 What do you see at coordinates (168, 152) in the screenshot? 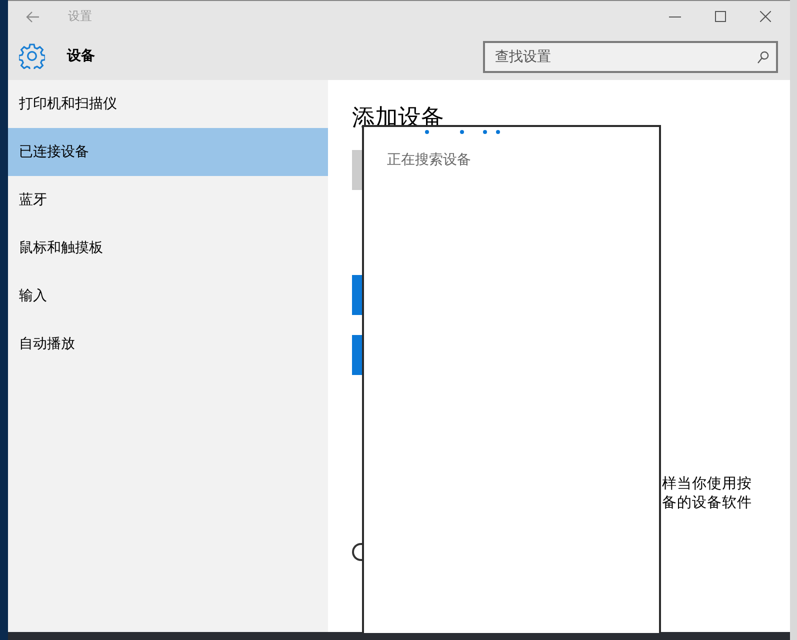
I see `sidebar-item: 已连接设备` at bounding box center [168, 152].